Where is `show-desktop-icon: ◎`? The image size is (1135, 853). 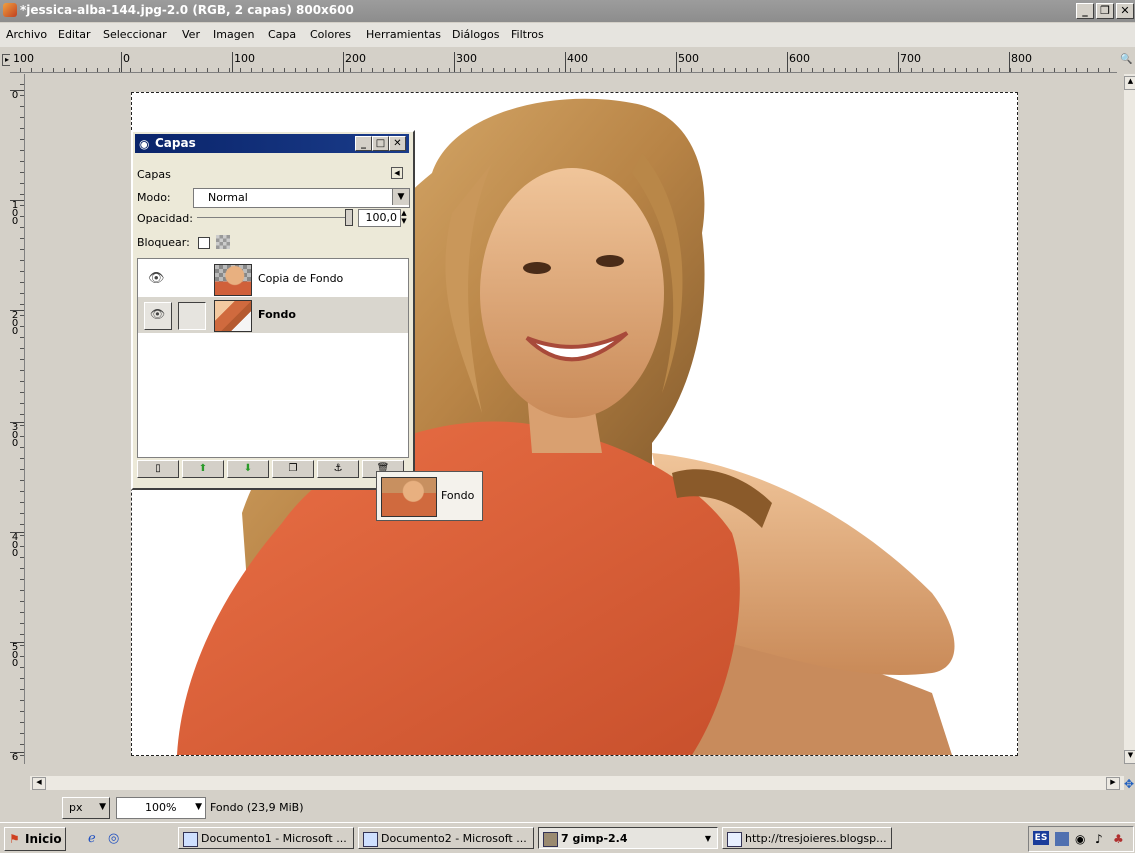
show-desktop-icon: ◎ is located at coordinates (113, 838).